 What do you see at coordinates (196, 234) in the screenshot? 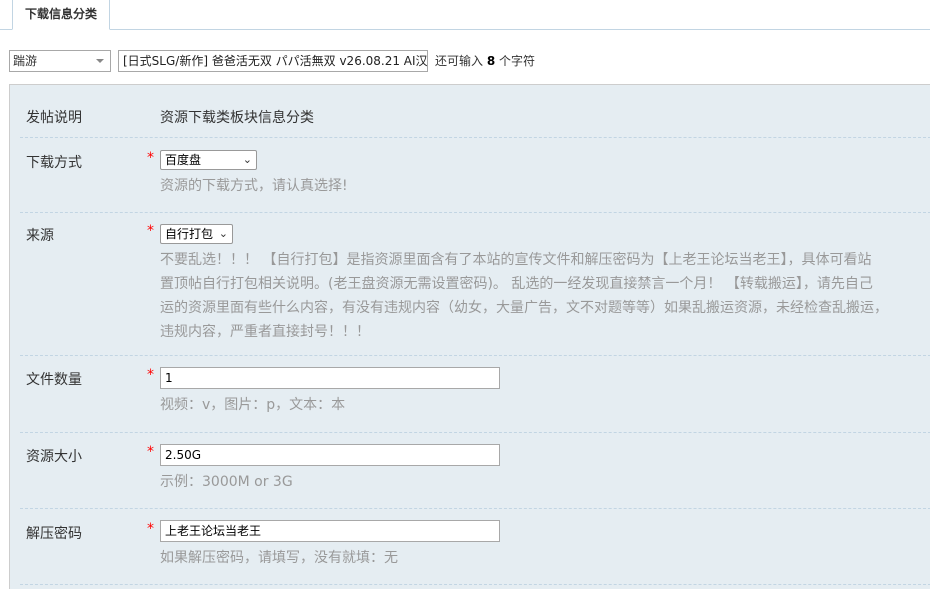
I see `source-select: 自行打包 ⌄` at bounding box center [196, 234].